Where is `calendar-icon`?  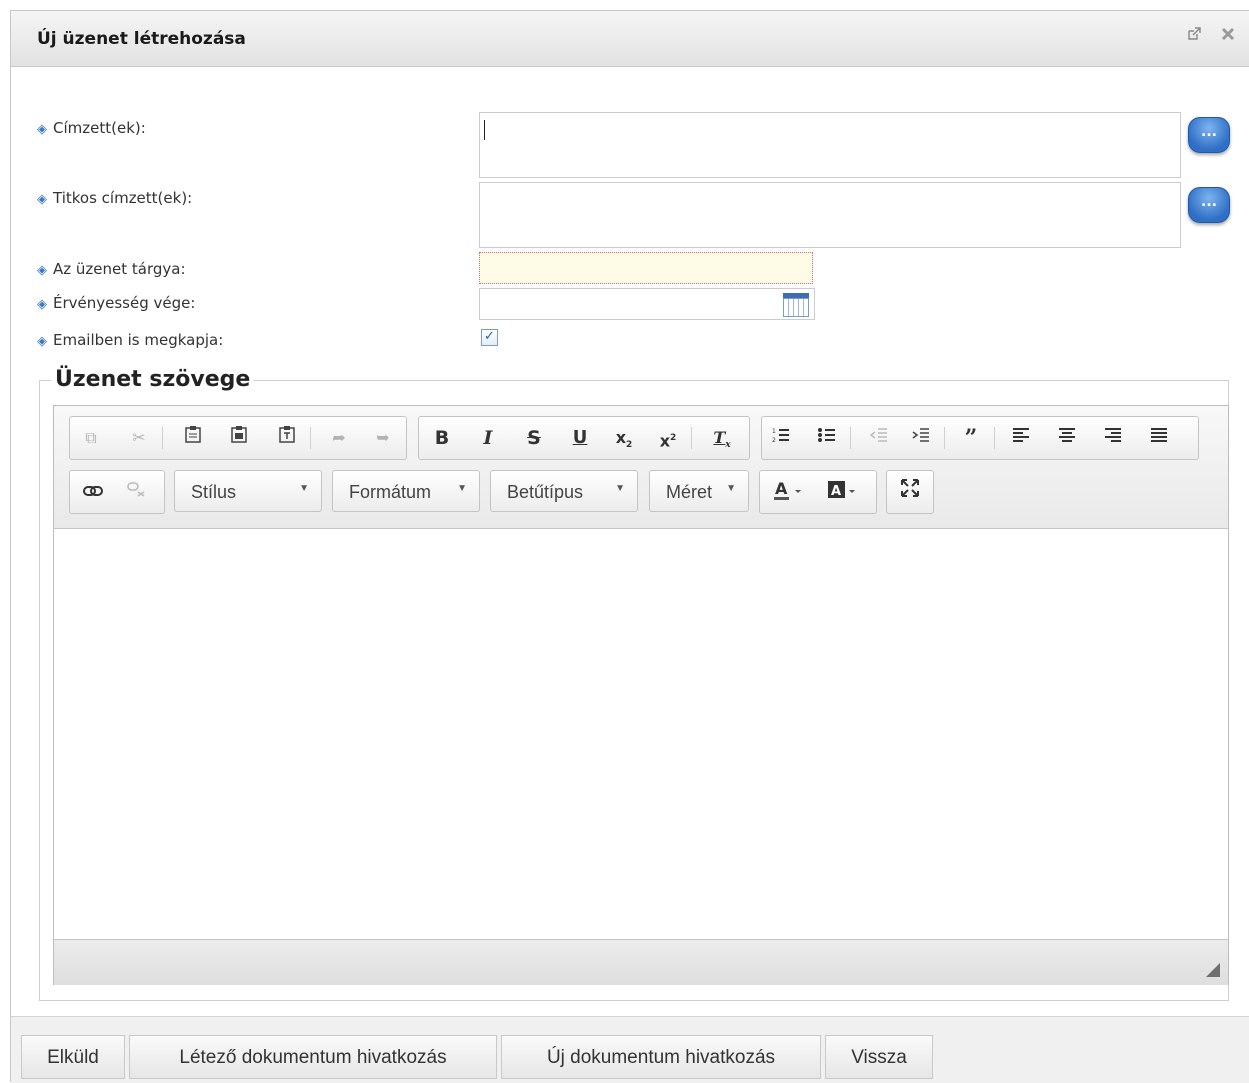 calendar-icon is located at coordinates (796, 305).